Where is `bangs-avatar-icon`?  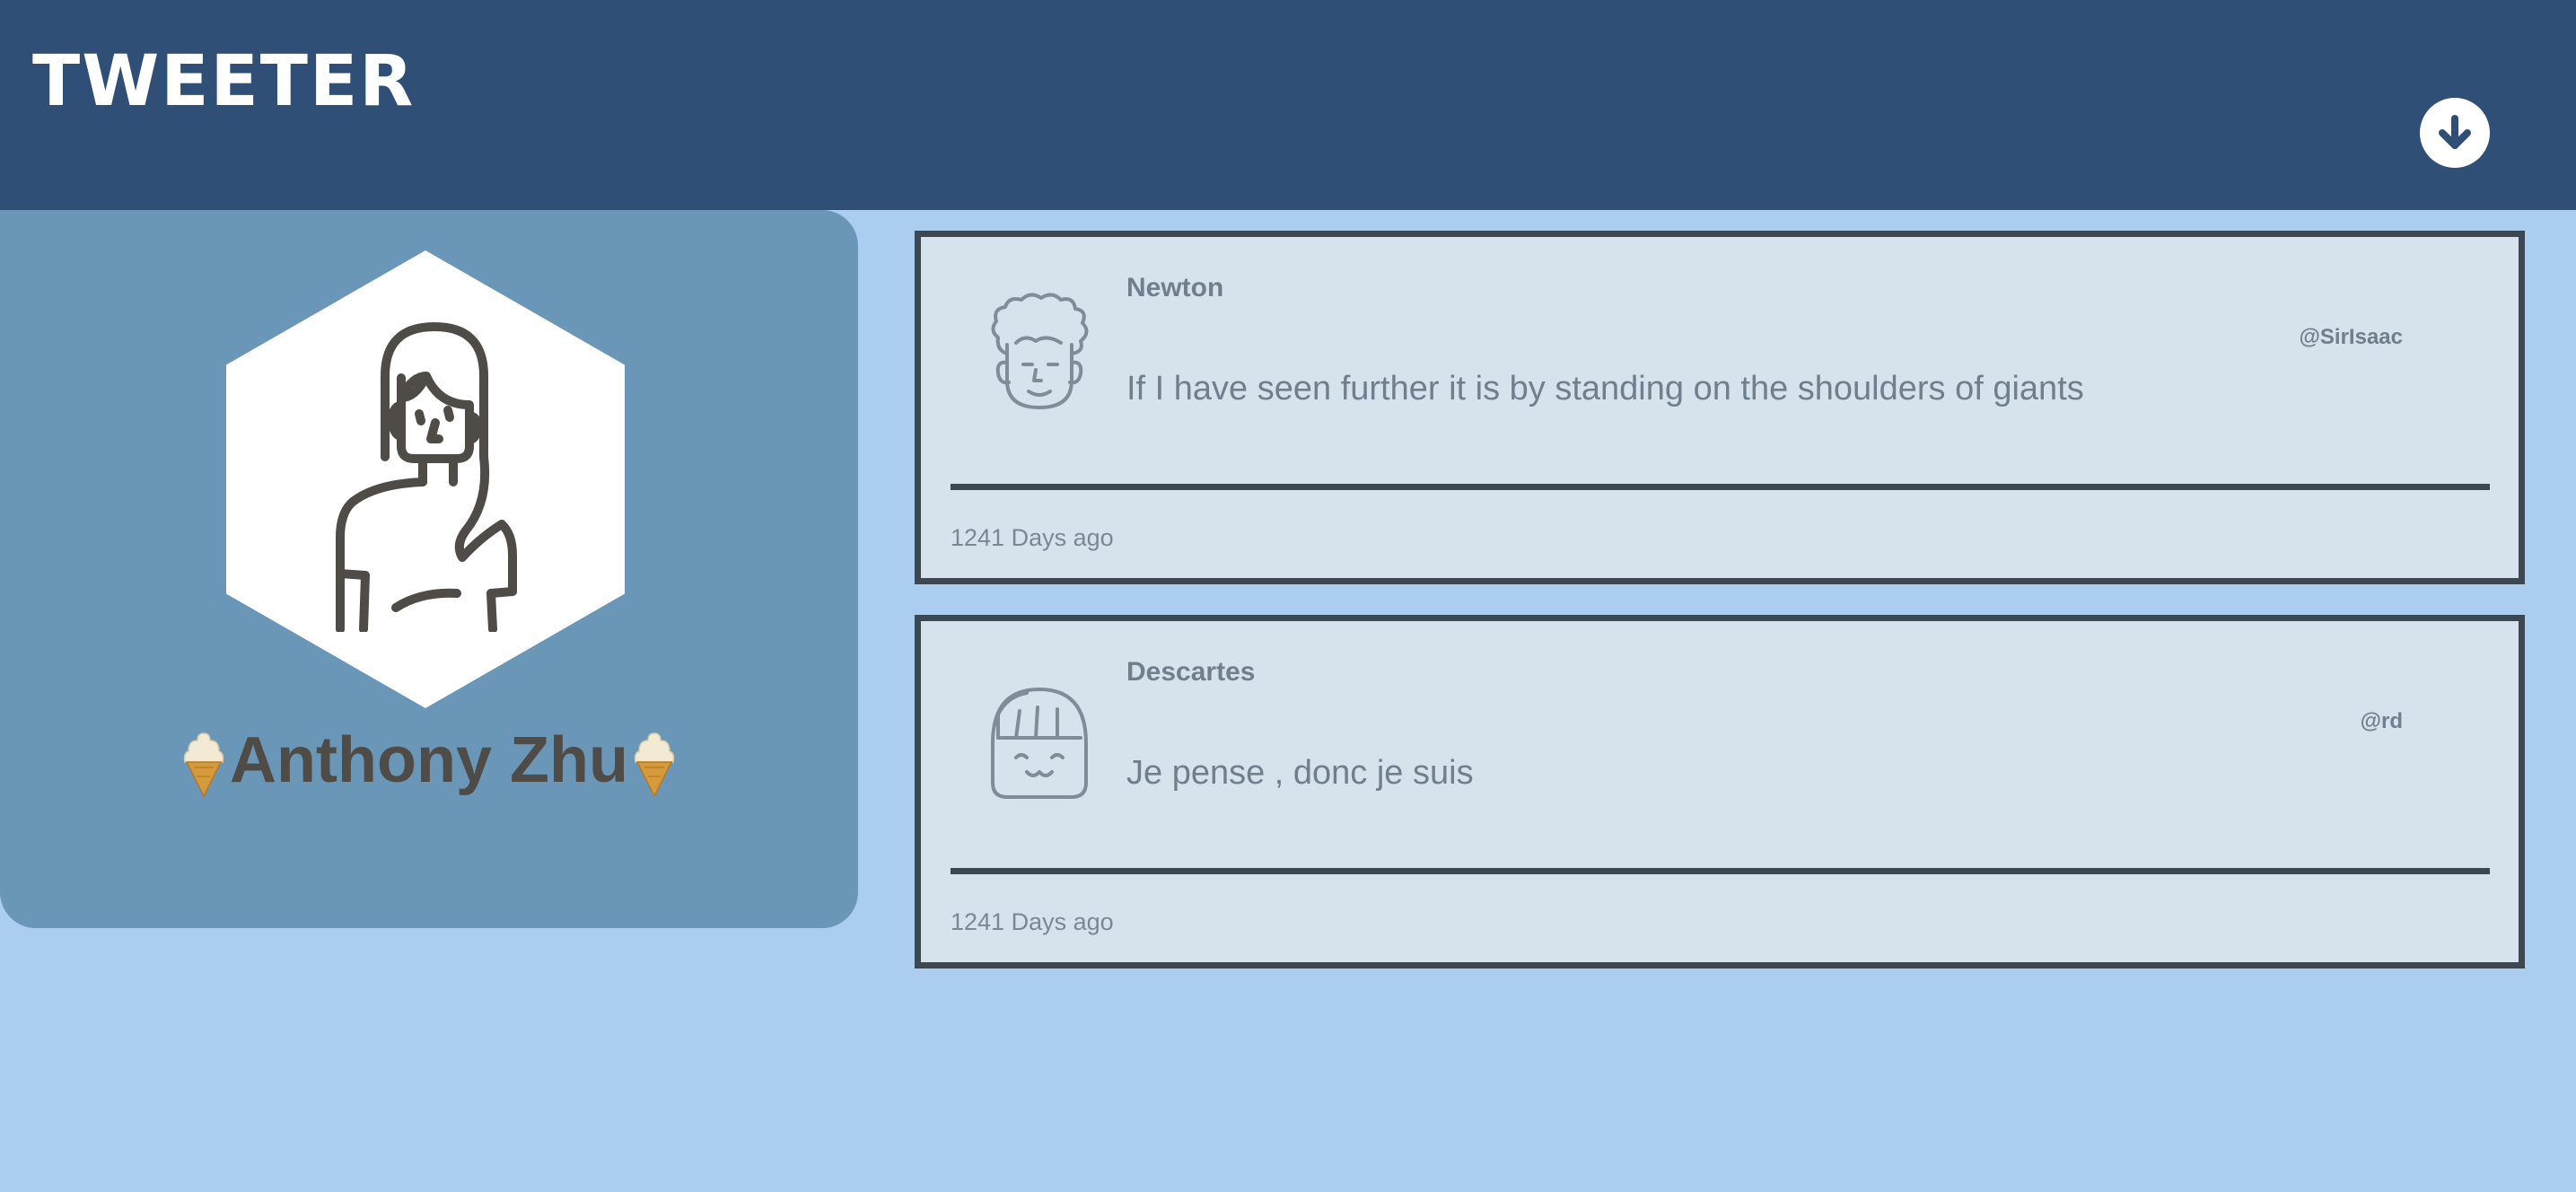
bangs-avatar-icon is located at coordinates (1039, 743).